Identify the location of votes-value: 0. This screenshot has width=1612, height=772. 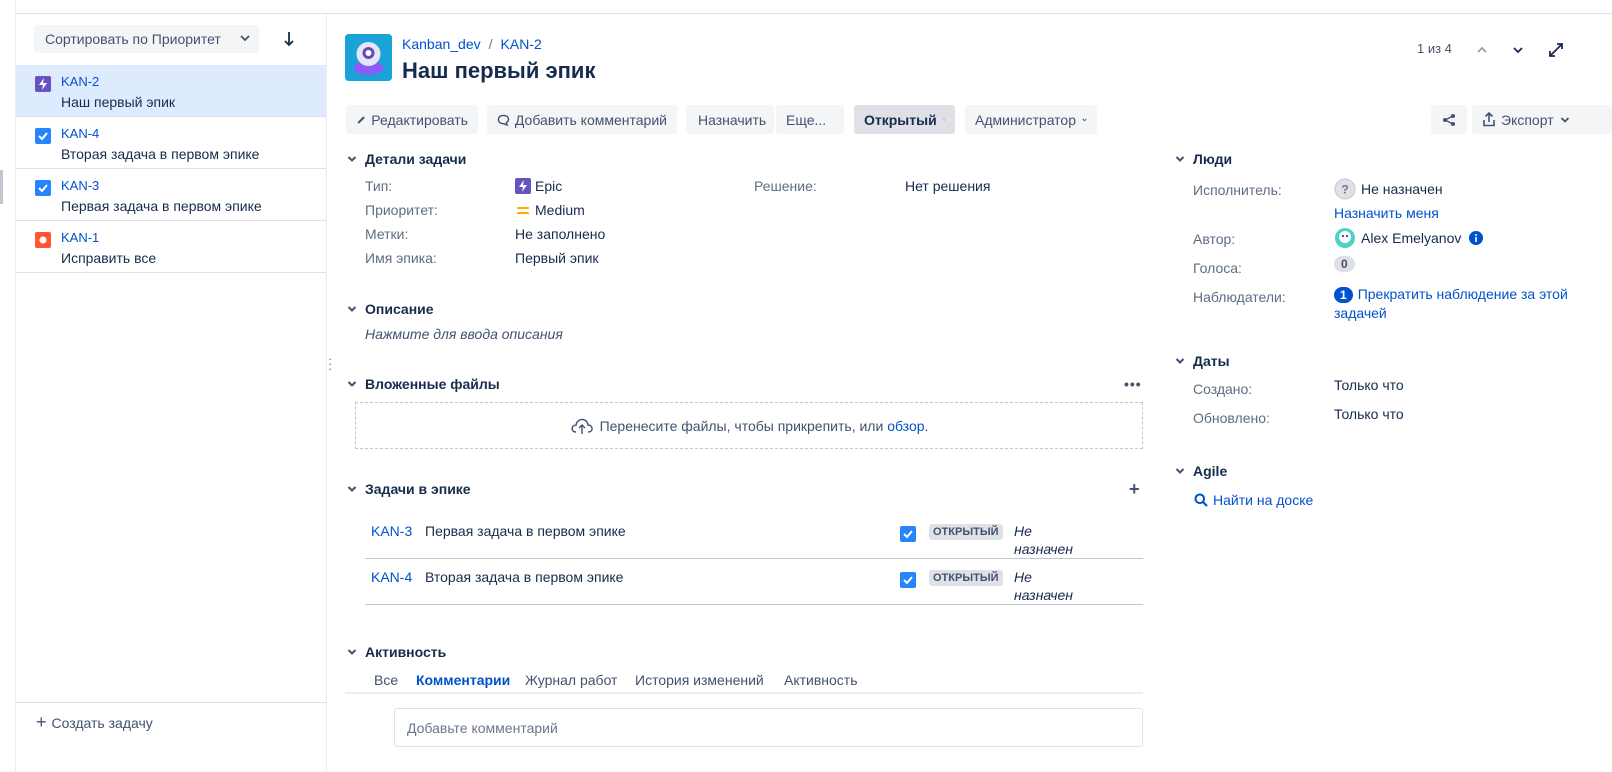
(1344, 264).